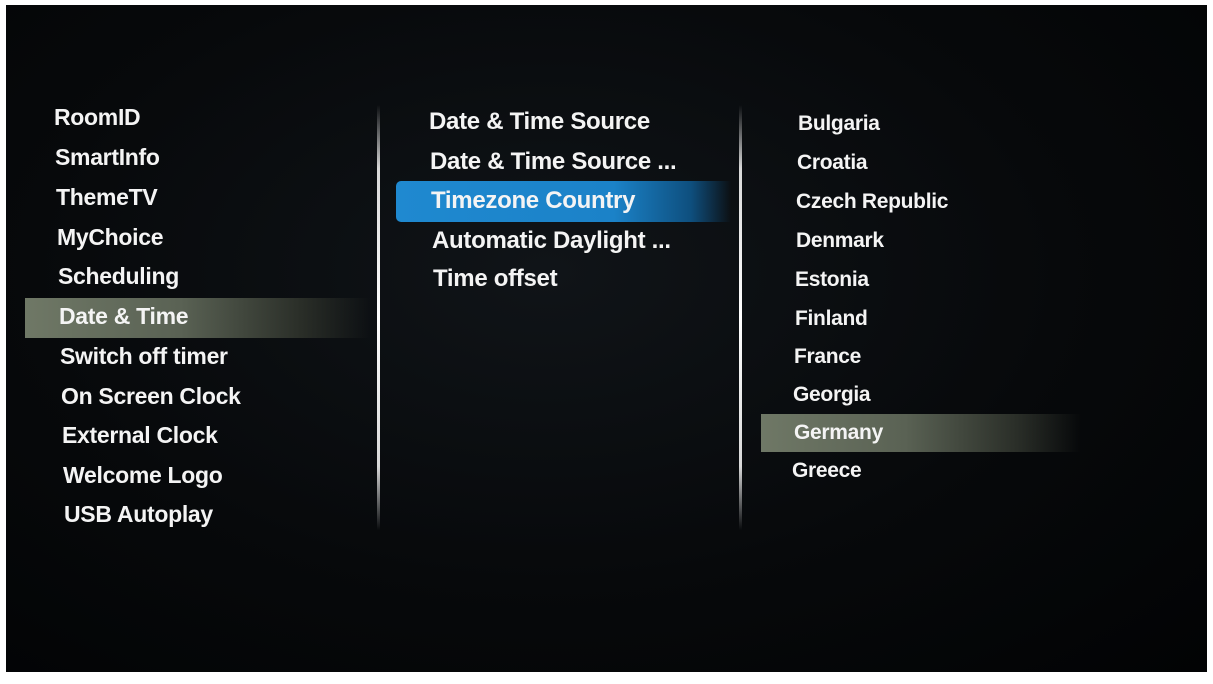  I want to click on country-item-germany: Germany, so click(838, 432).